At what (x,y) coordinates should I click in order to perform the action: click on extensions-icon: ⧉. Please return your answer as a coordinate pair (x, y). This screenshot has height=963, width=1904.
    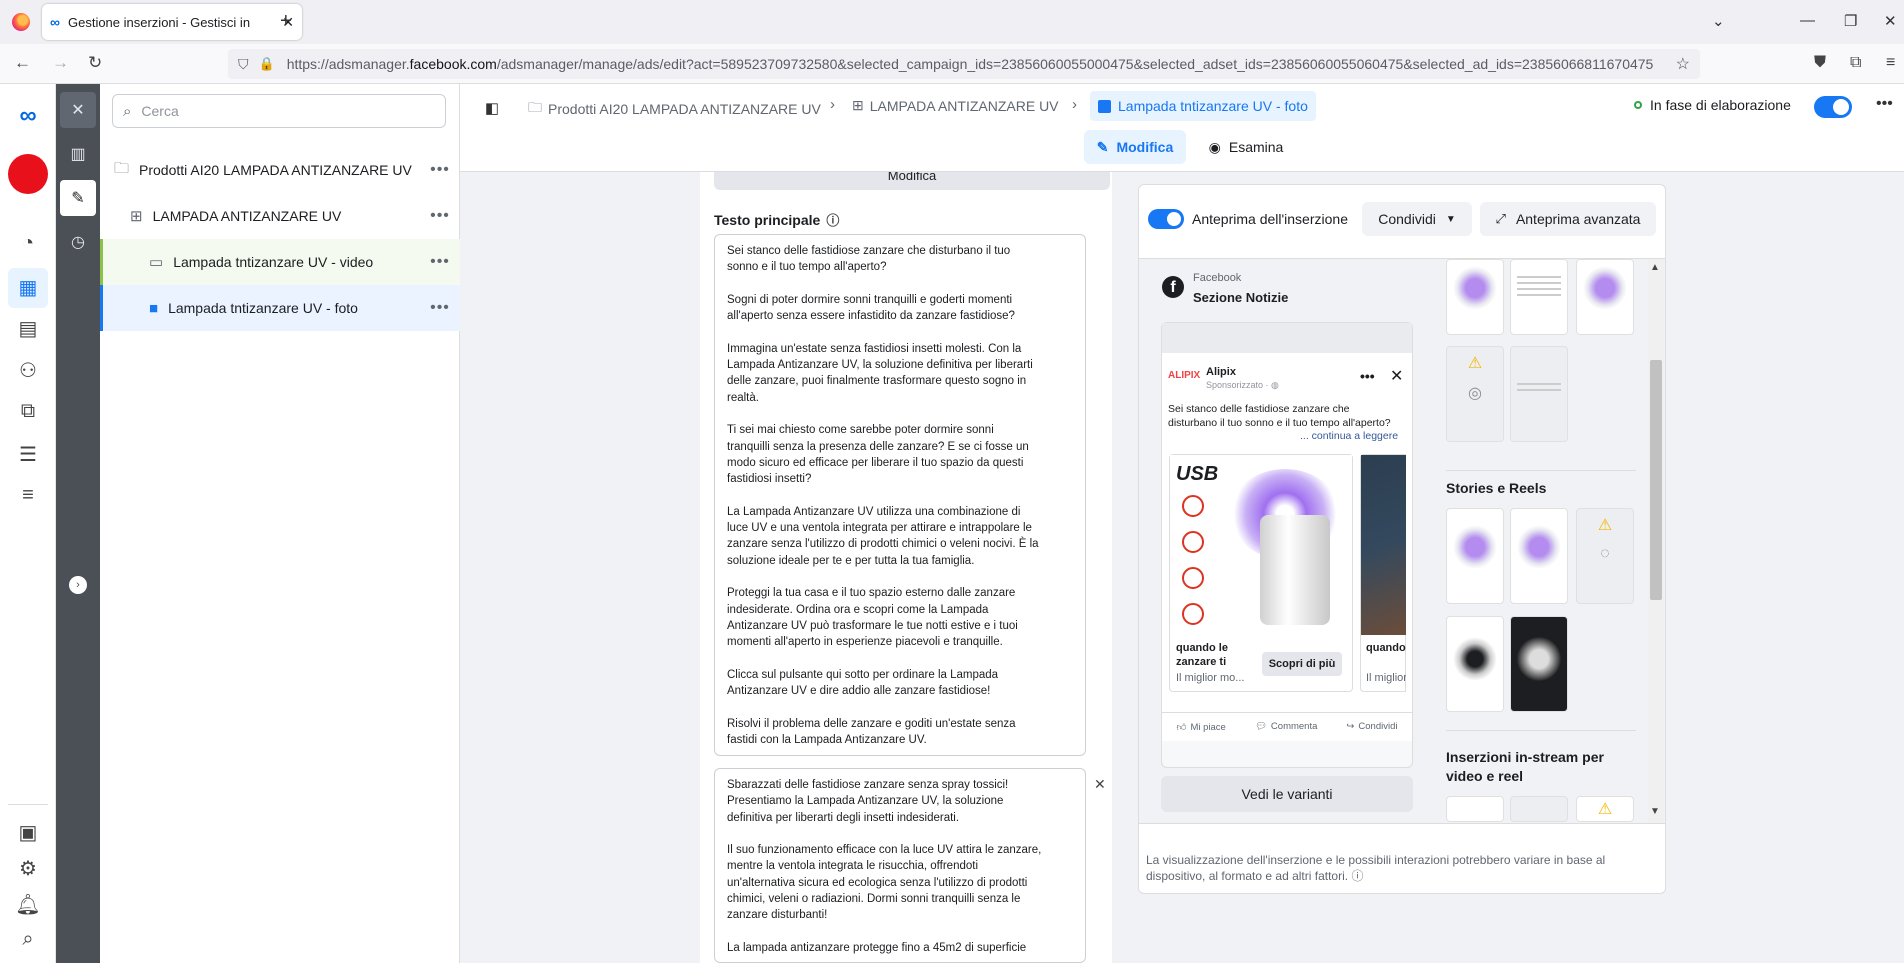
    Looking at the image, I should click on (1855, 63).